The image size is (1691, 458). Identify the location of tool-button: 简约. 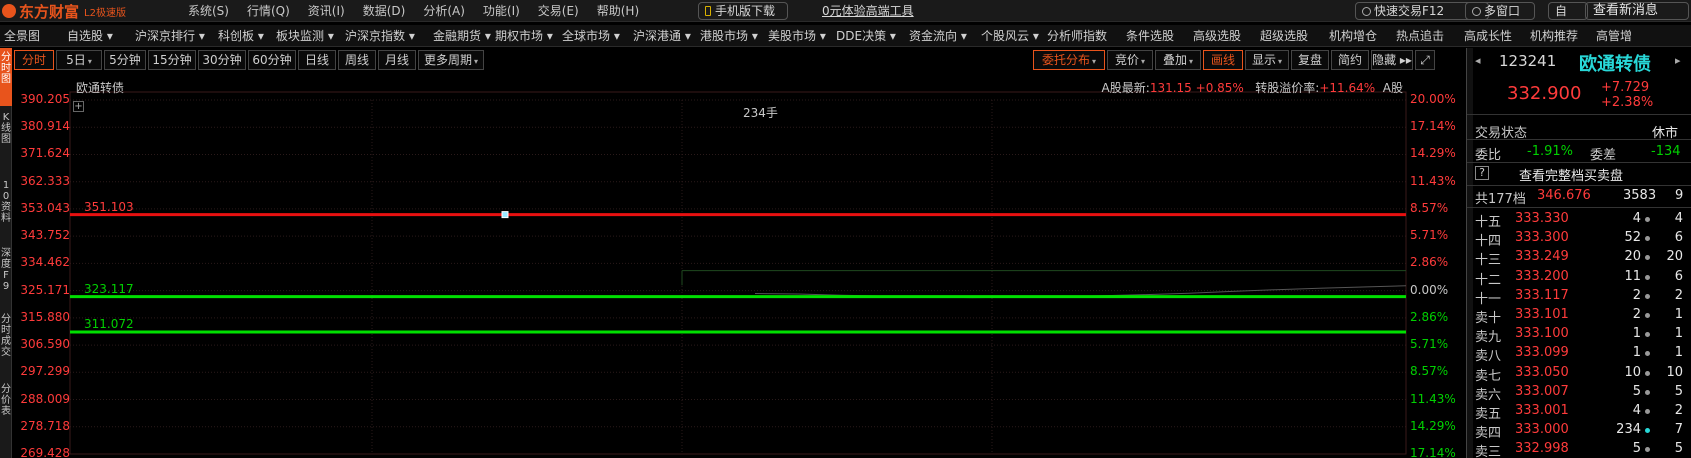
(1350, 60).